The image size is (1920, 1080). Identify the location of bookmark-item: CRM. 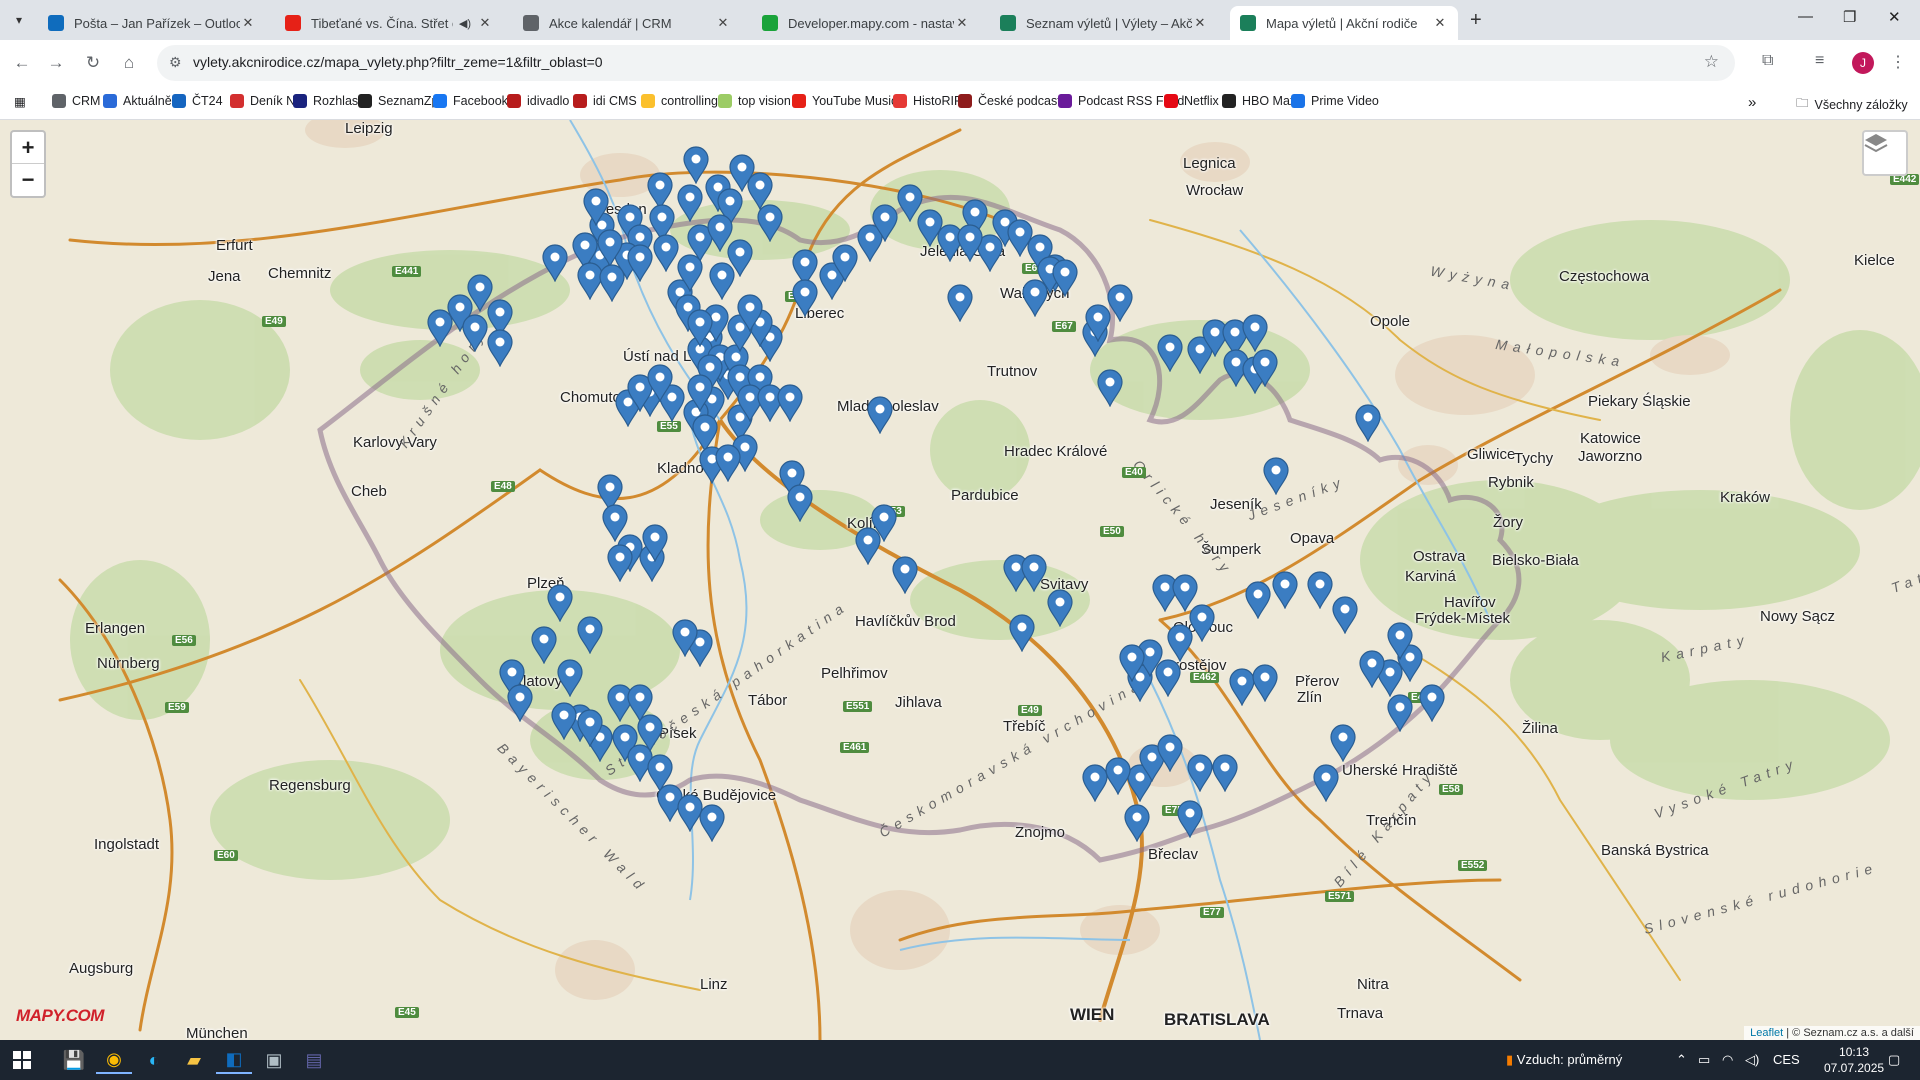
(76, 101).